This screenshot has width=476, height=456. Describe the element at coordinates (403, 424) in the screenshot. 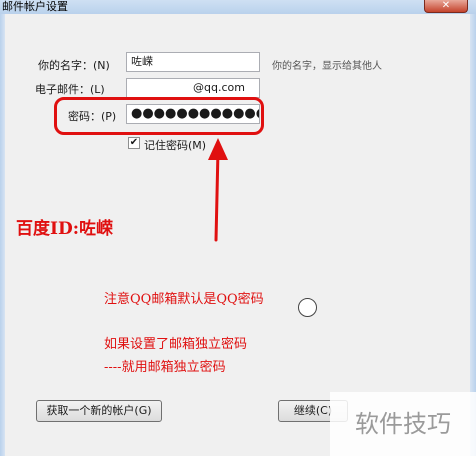

I see `watermark: 软件技巧` at that location.